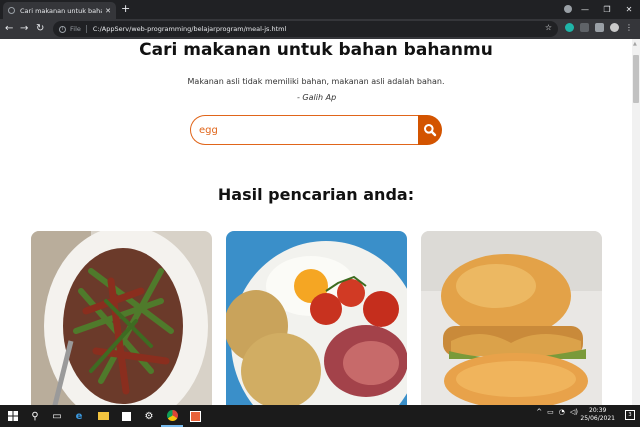  I want to click on reload-icon: ↻, so click(40, 29).